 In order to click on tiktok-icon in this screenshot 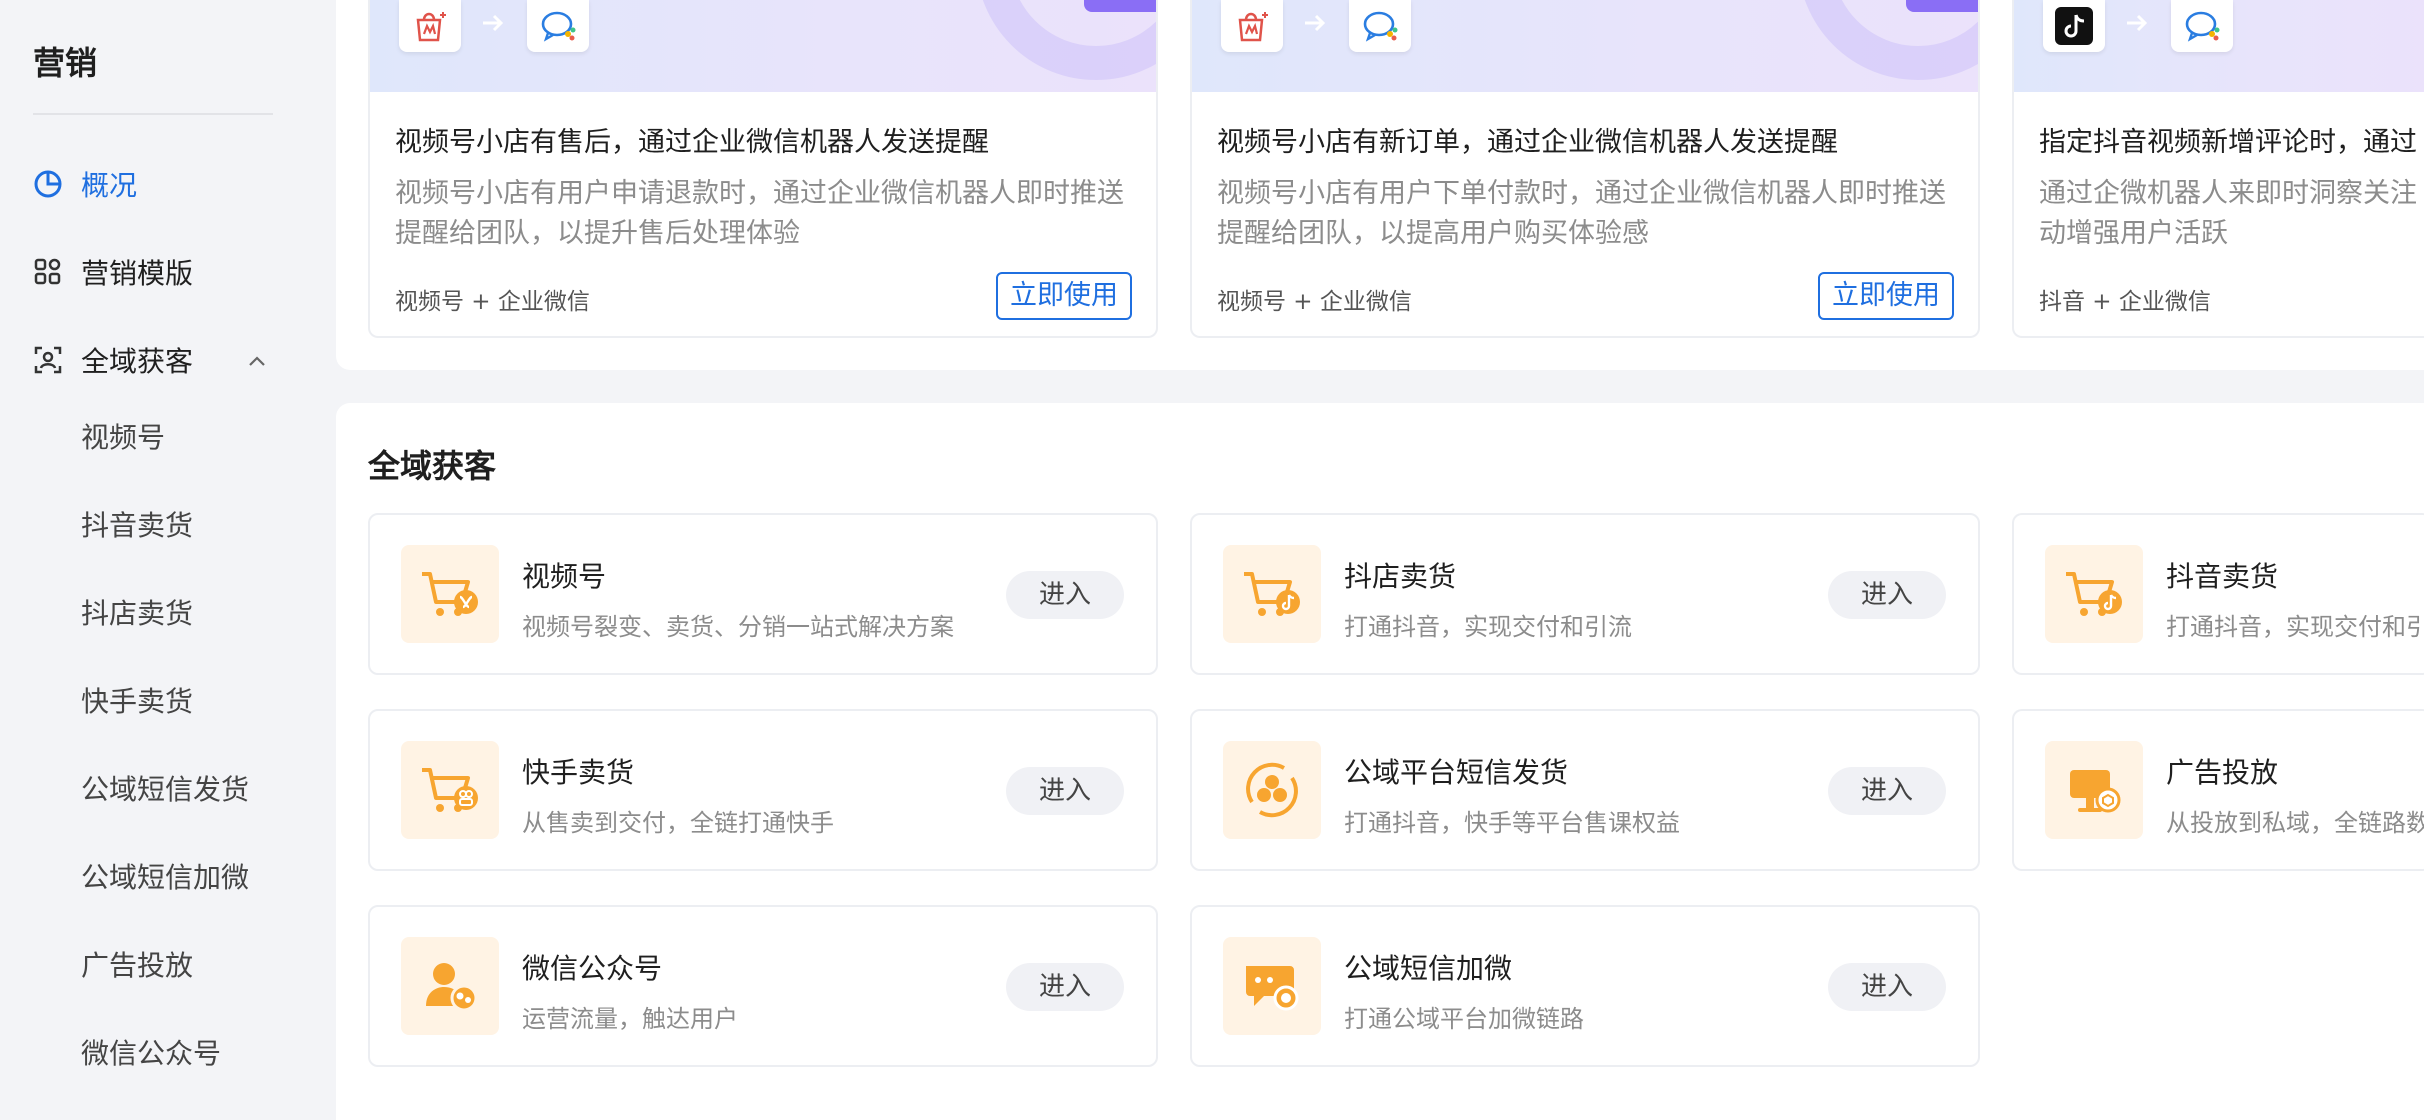, I will do `click(2074, 26)`.